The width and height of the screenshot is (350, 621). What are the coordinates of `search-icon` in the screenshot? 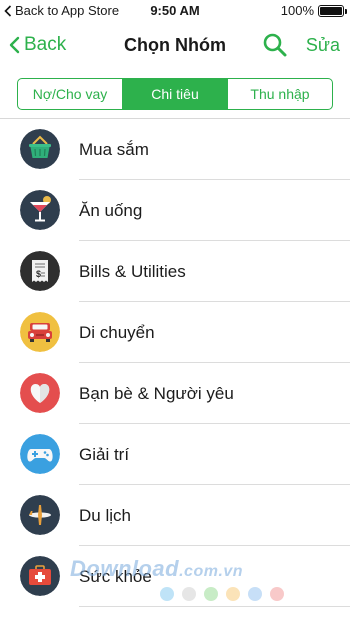 It's located at (275, 45).